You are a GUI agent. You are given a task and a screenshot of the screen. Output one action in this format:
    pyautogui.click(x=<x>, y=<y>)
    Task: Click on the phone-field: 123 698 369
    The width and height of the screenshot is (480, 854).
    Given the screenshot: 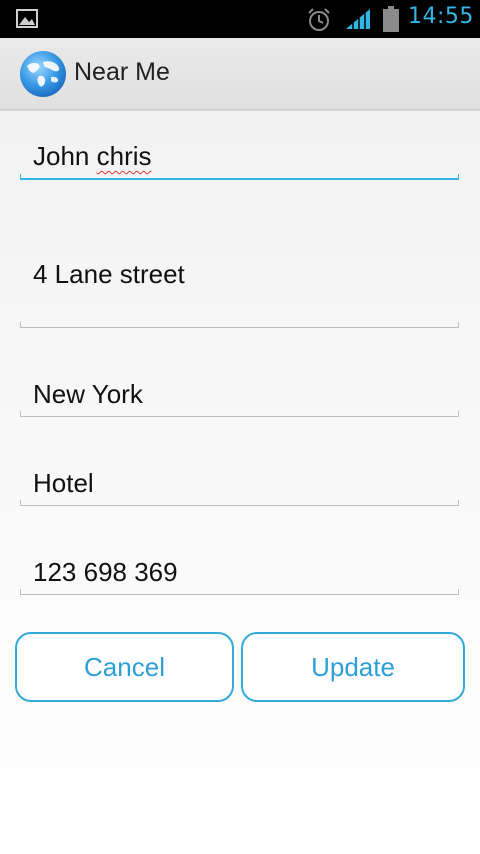 What is the action you would take?
    pyautogui.click(x=239, y=572)
    